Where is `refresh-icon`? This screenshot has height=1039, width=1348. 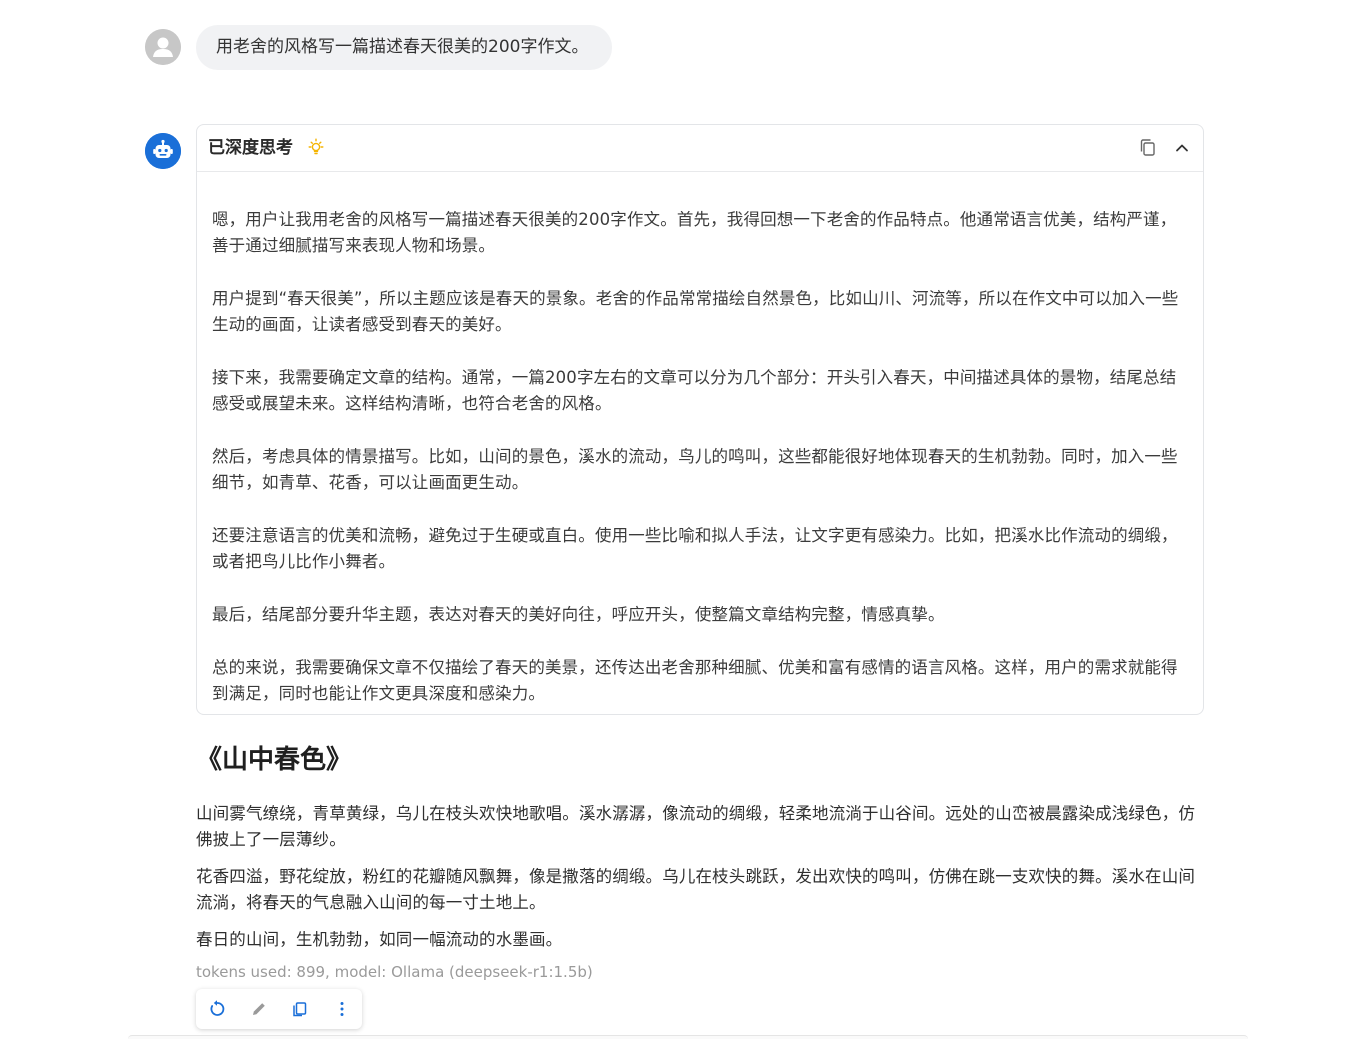 refresh-icon is located at coordinates (217, 1009).